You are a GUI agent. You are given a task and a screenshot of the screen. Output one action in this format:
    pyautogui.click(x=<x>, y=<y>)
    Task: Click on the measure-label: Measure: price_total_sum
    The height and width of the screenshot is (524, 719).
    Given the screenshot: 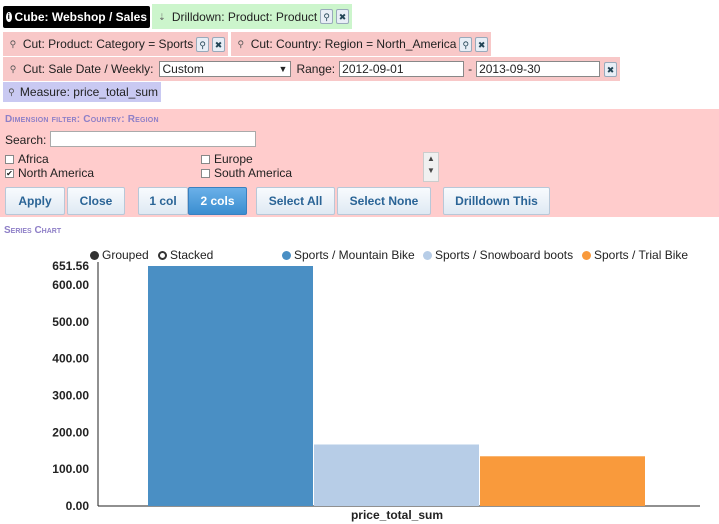 What is the action you would take?
    pyautogui.click(x=88, y=92)
    